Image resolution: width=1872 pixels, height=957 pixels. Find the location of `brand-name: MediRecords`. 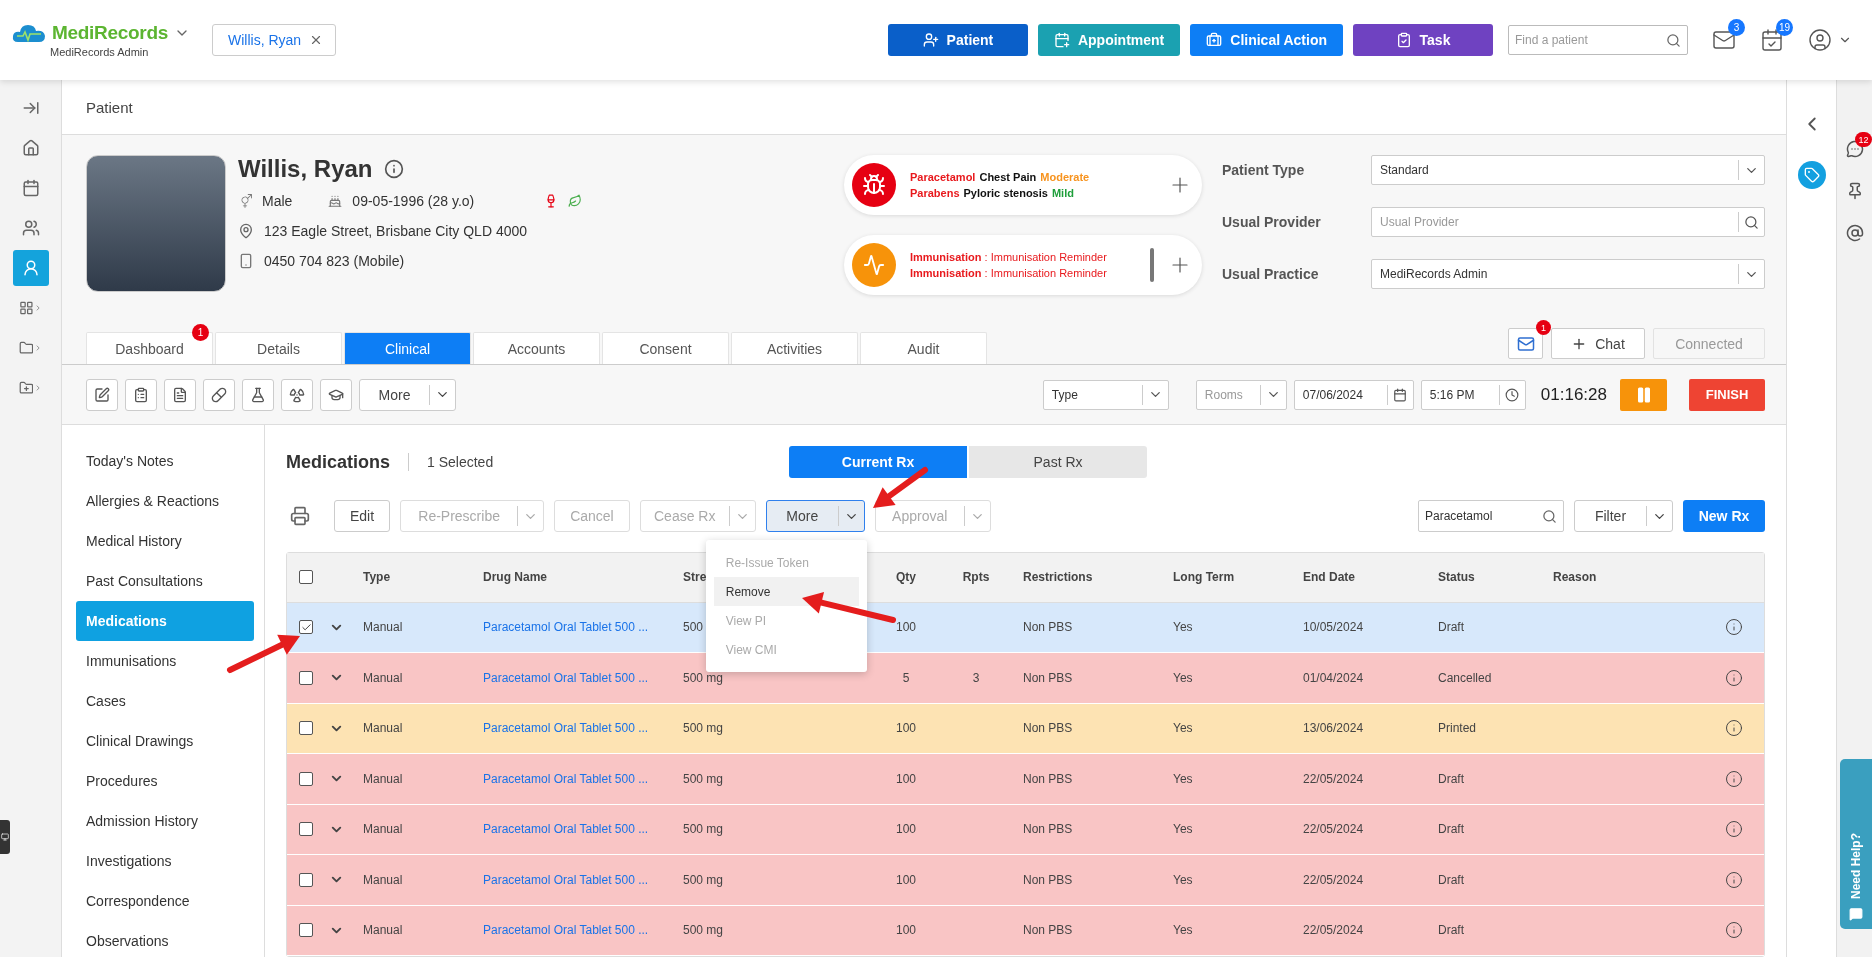

brand-name: MediRecords is located at coordinates (110, 33).